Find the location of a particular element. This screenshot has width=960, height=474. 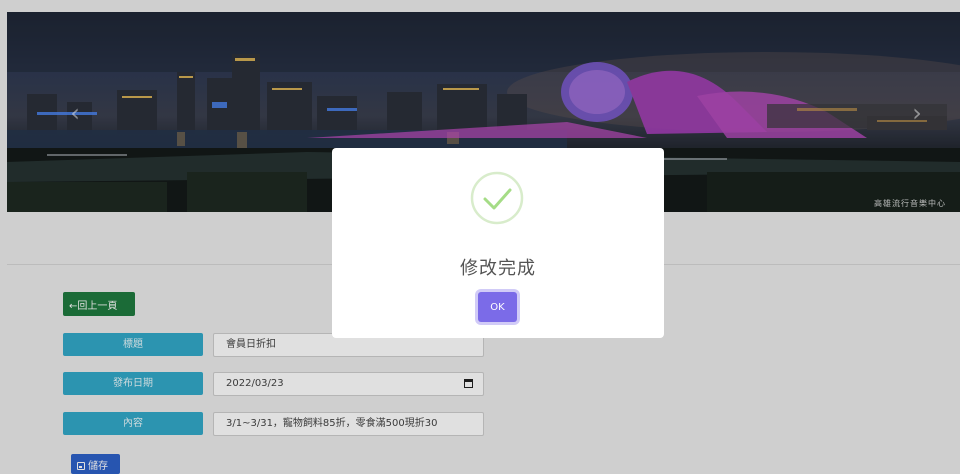

dialog-title: 修改完成 is located at coordinates (498, 268).